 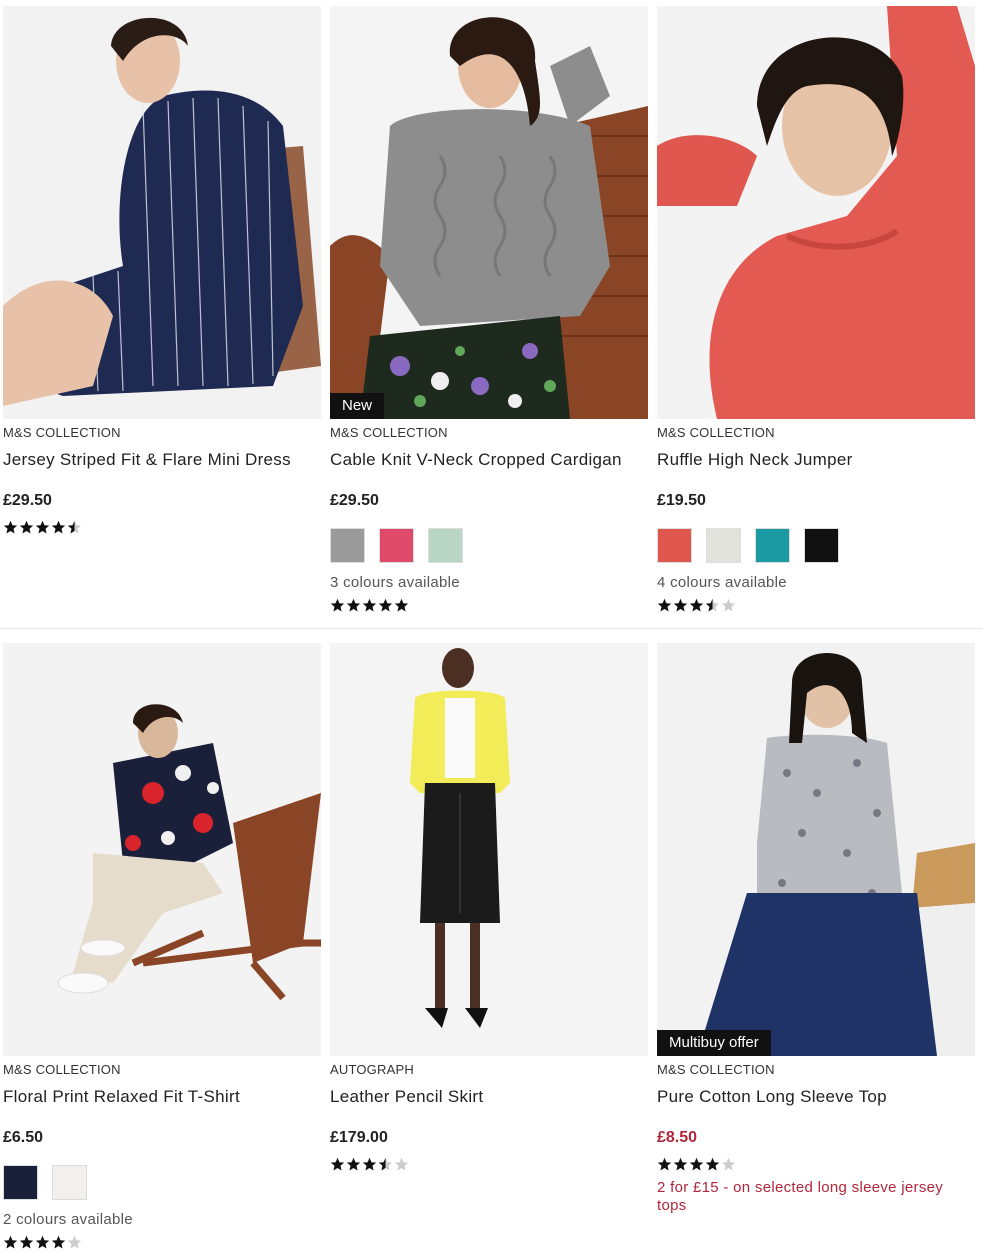 What do you see at coordinates (714, 1043) in the screenshot?
I see `product-tag-multibuy: Multibuy offer` at bounding box center [714, 1043].